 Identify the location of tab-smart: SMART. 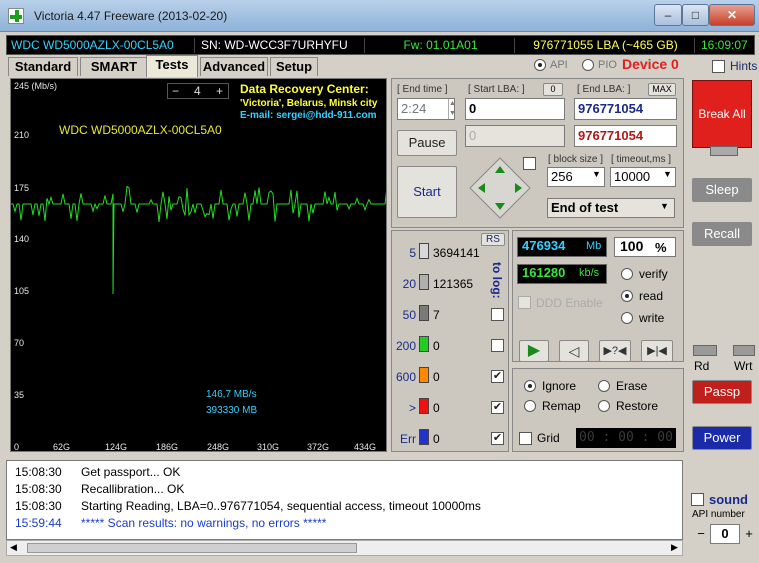
(114, 66).